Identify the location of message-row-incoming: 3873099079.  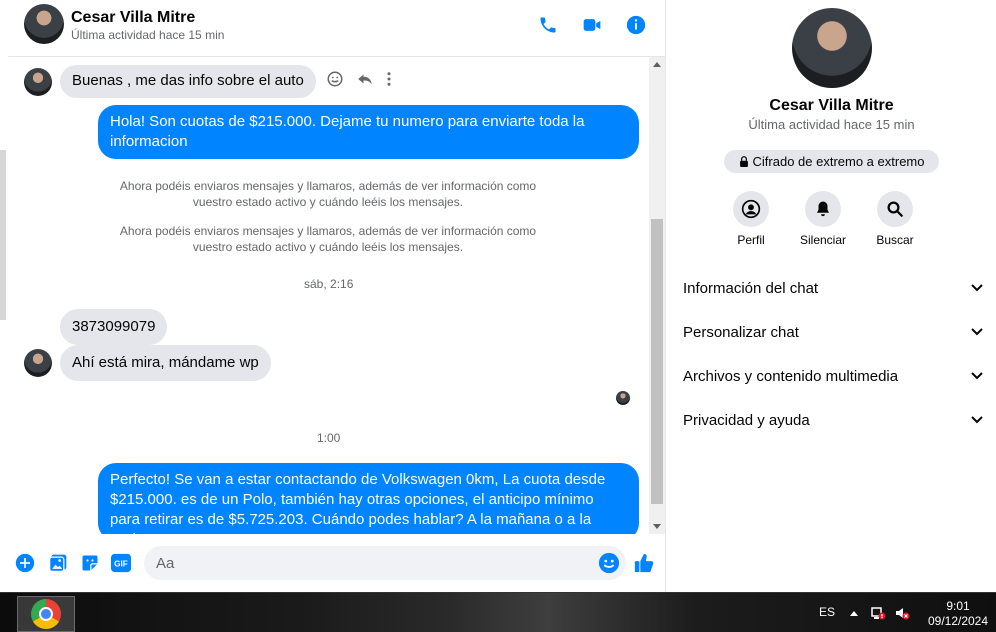
(114, 327).